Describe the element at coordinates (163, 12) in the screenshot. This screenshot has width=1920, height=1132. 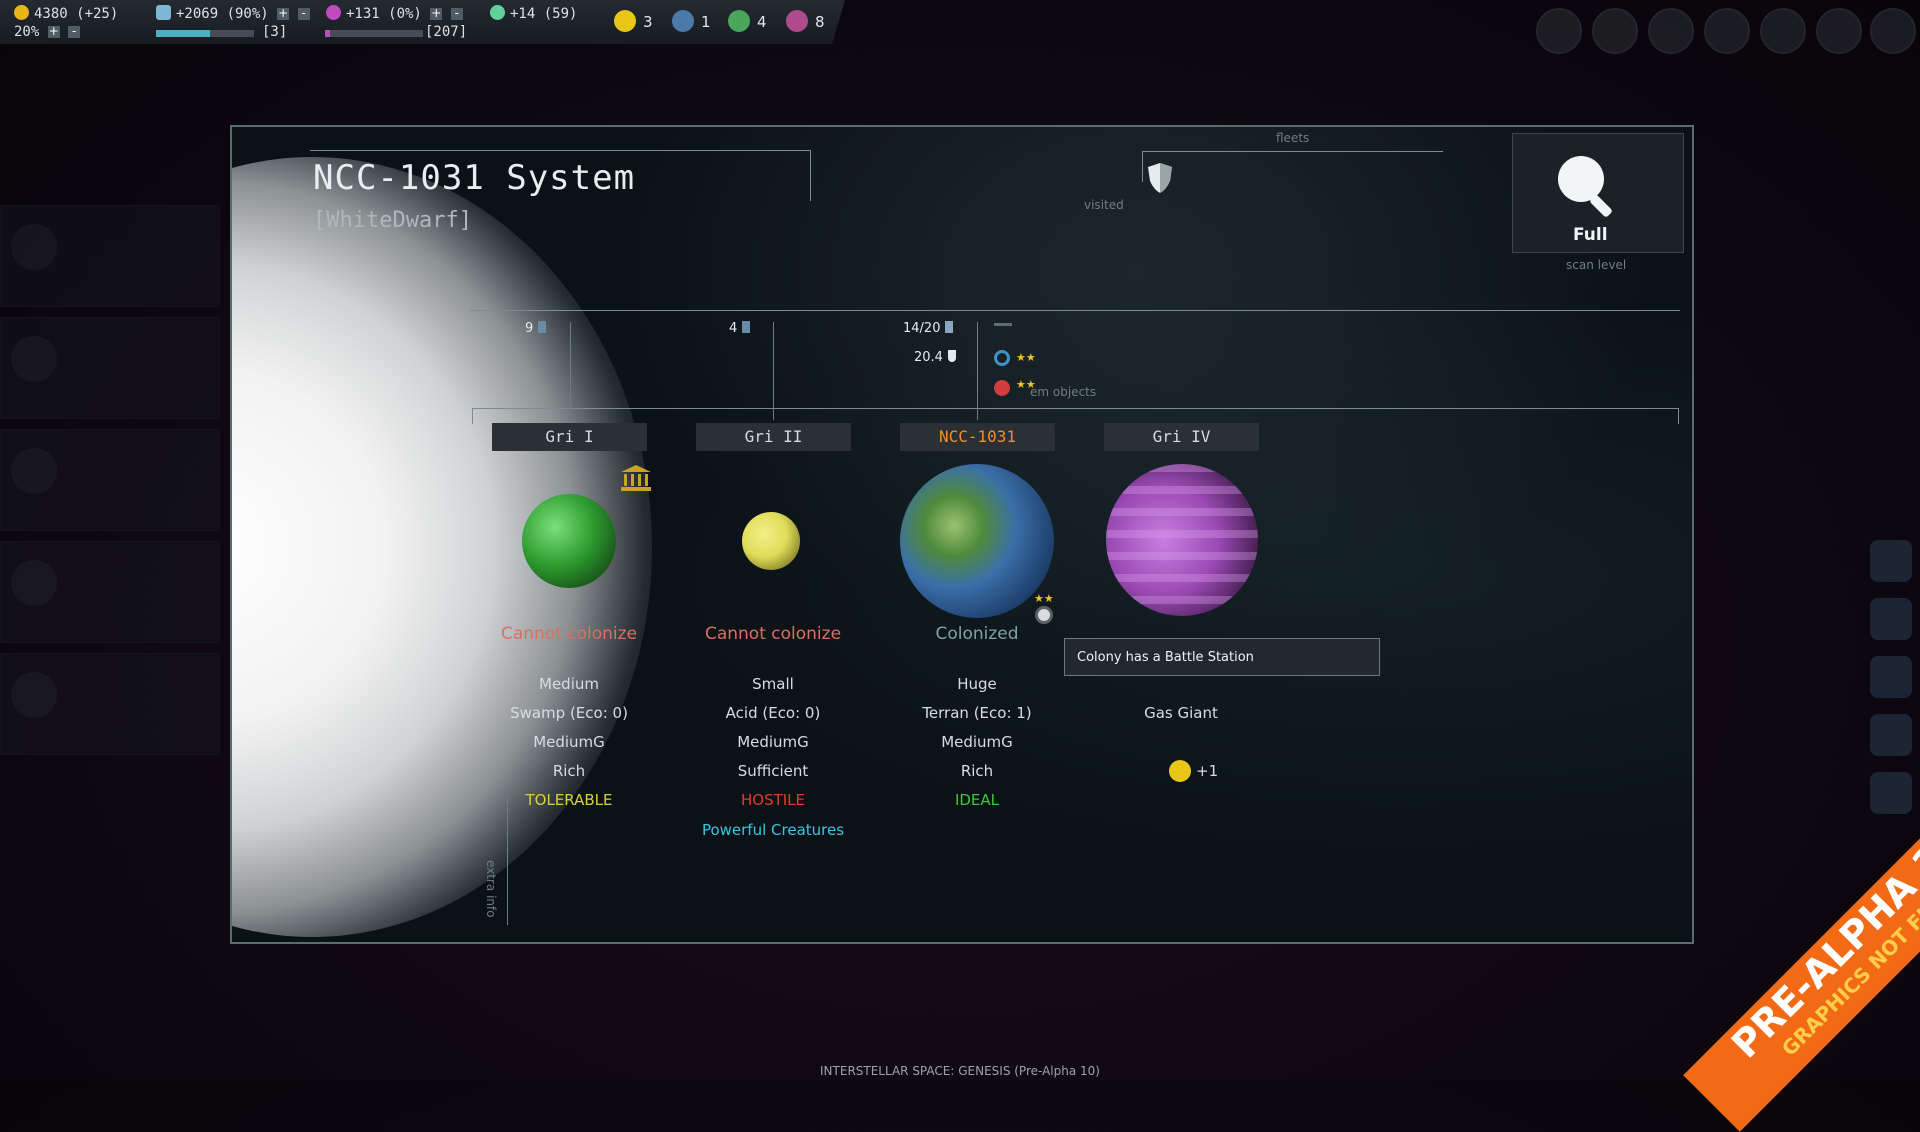
I see `flask-icon` at that location.